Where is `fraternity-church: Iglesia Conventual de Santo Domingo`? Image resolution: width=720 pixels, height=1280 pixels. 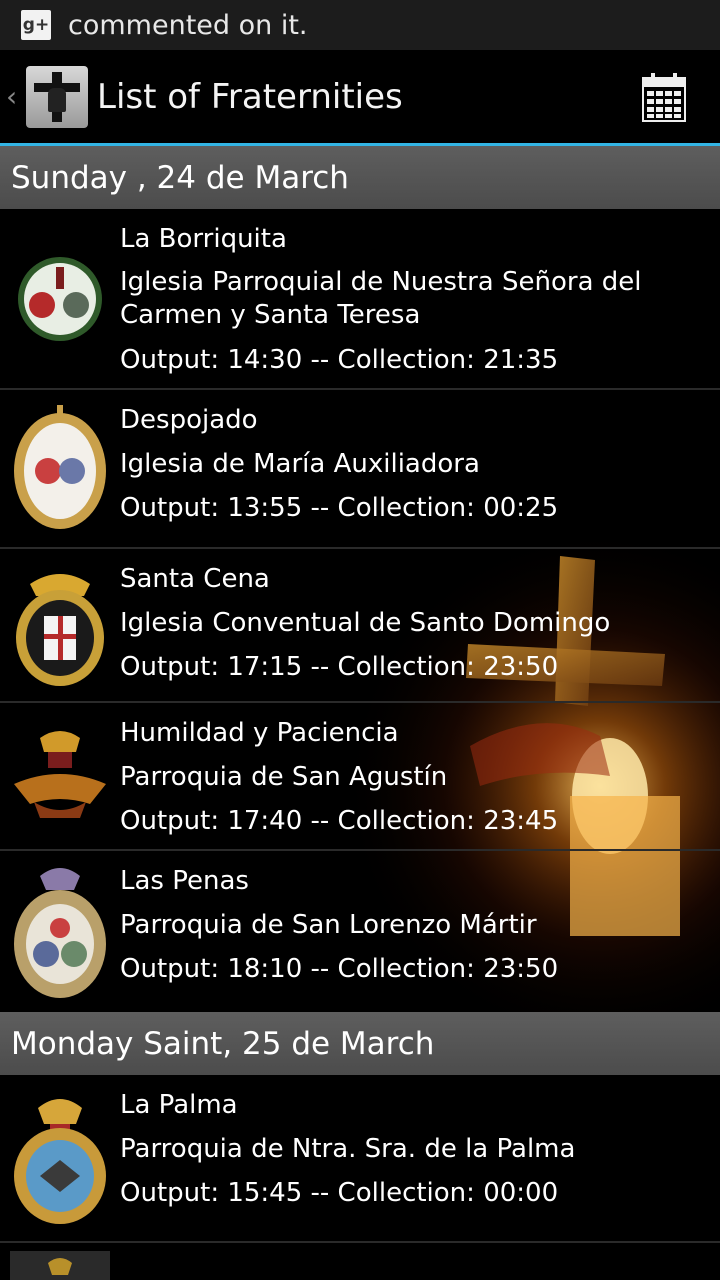
fraternity-church: Iglesia Conventual de Santo Domingo is located at coordinates (365, 623).